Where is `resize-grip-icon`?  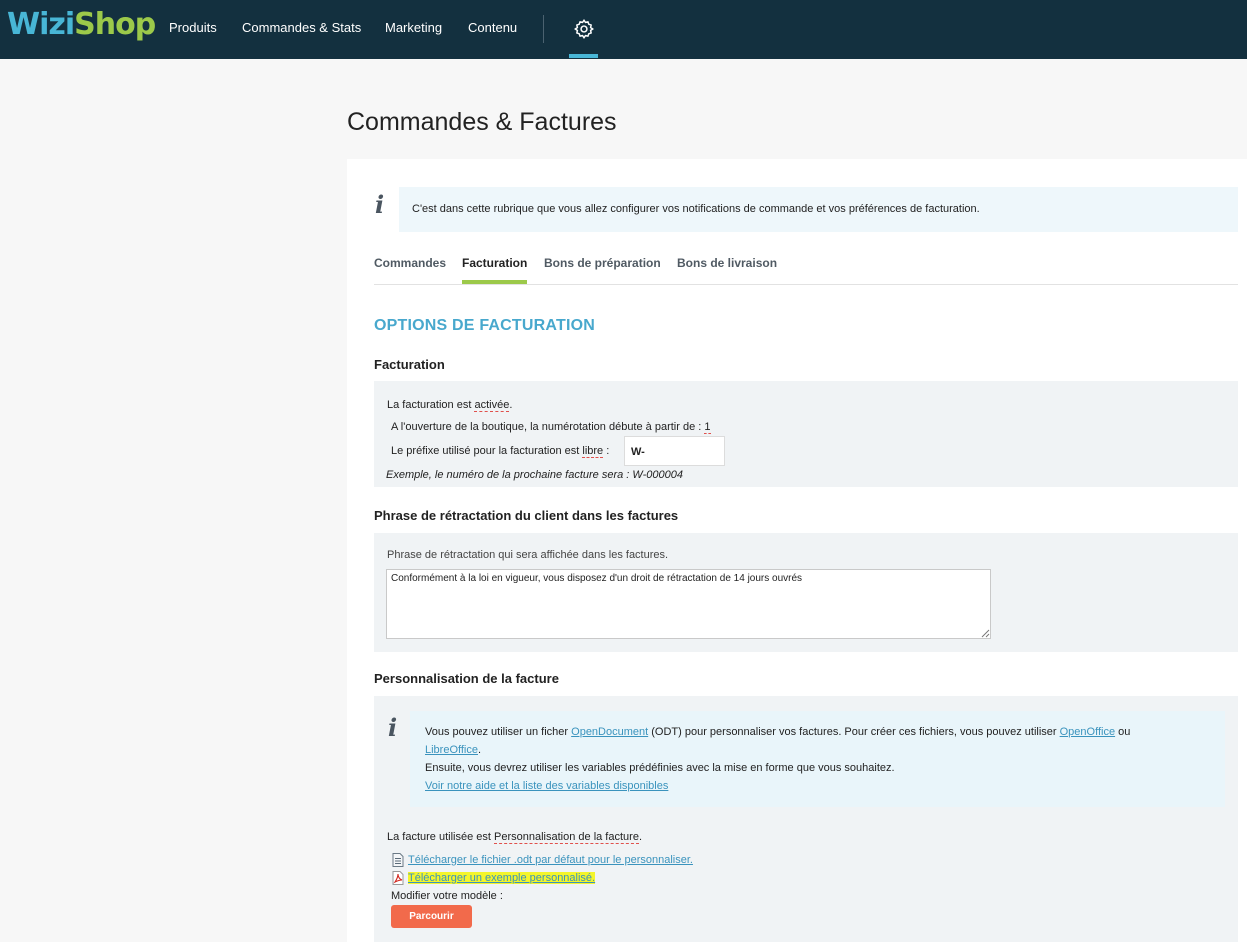 resize-grip-icon is located at coordinates (985, 633).